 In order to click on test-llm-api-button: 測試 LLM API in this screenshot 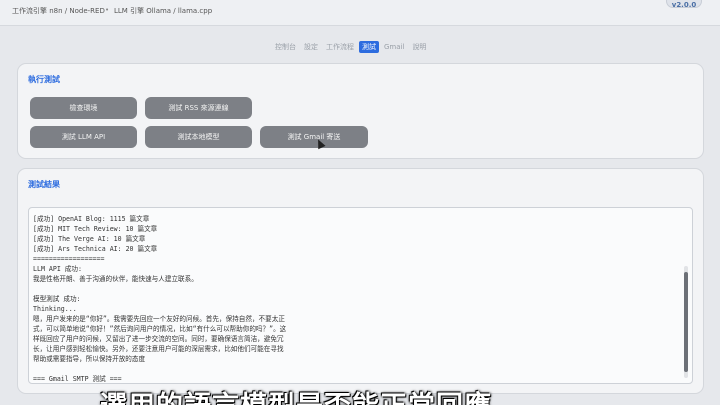, I will do `click(83, 137)`.